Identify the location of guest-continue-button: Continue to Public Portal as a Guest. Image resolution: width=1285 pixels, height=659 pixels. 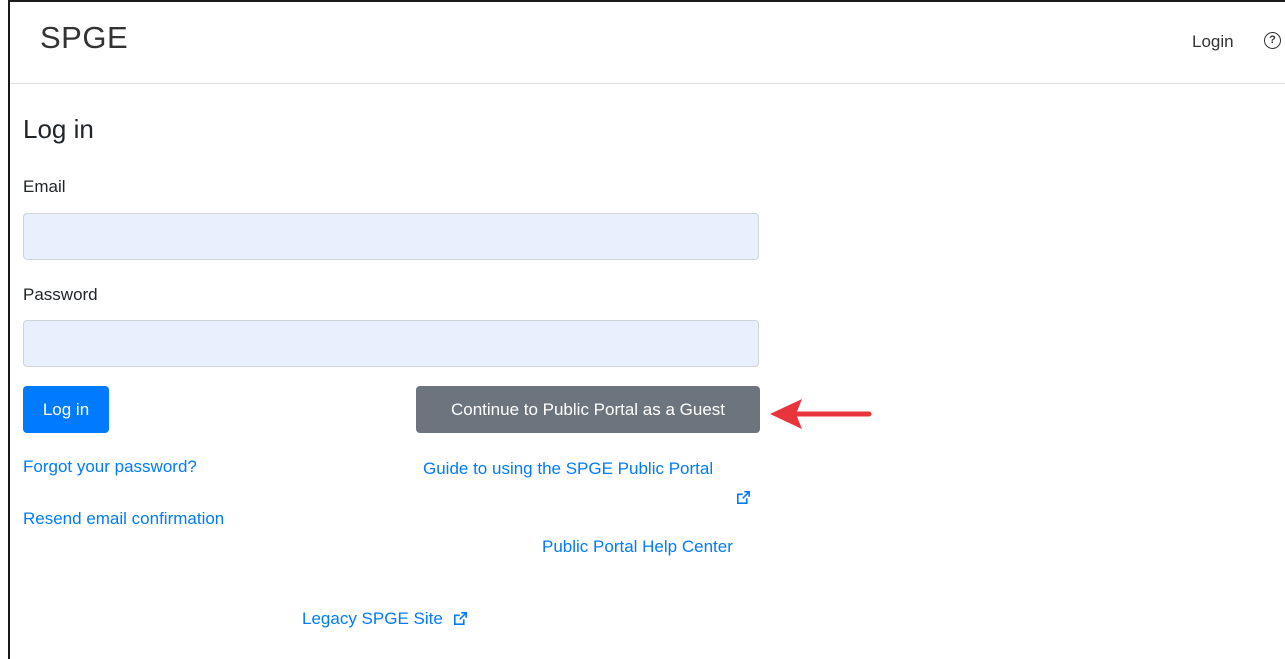
(588, 409).